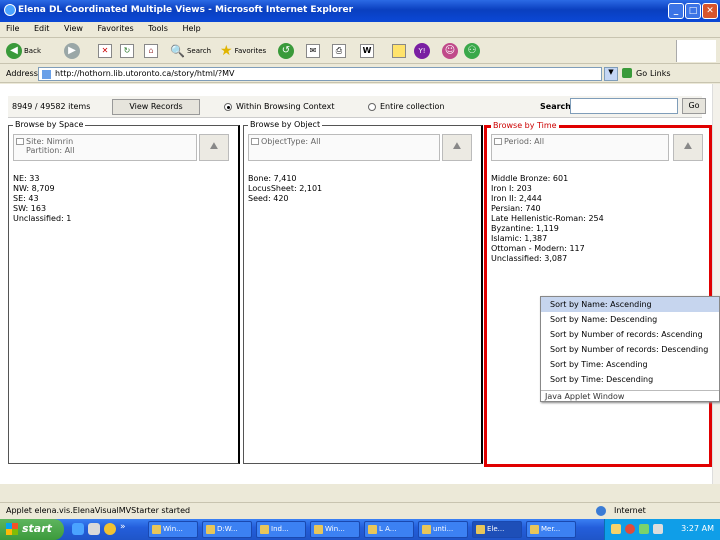  Describe the element at coordinates (177, 51) in the screenshot. I see `search-icon: 🔍` at that location.